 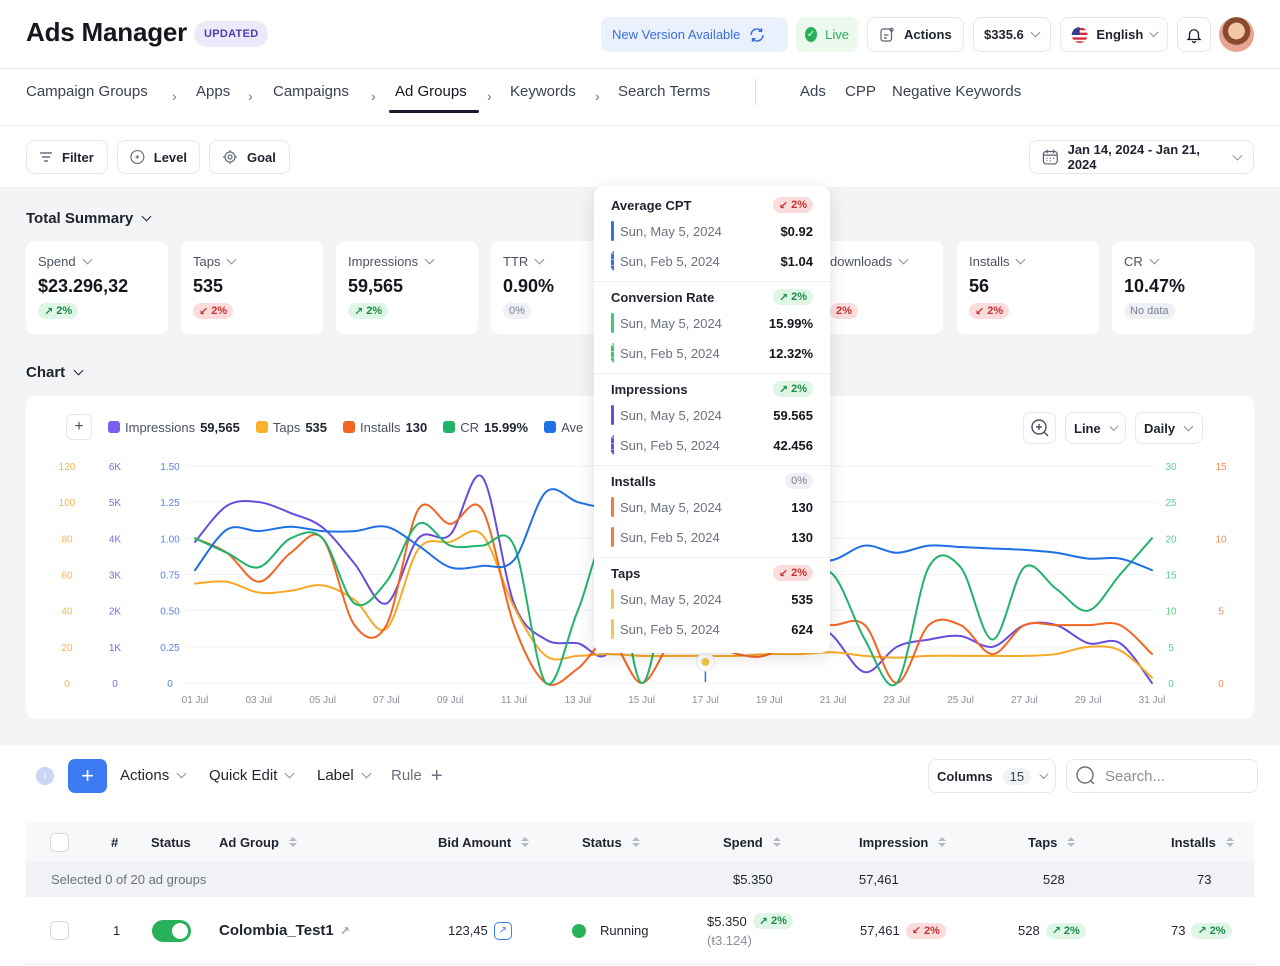 I want to click on axis-tick-label: 10, so click(x=1221, y=539).